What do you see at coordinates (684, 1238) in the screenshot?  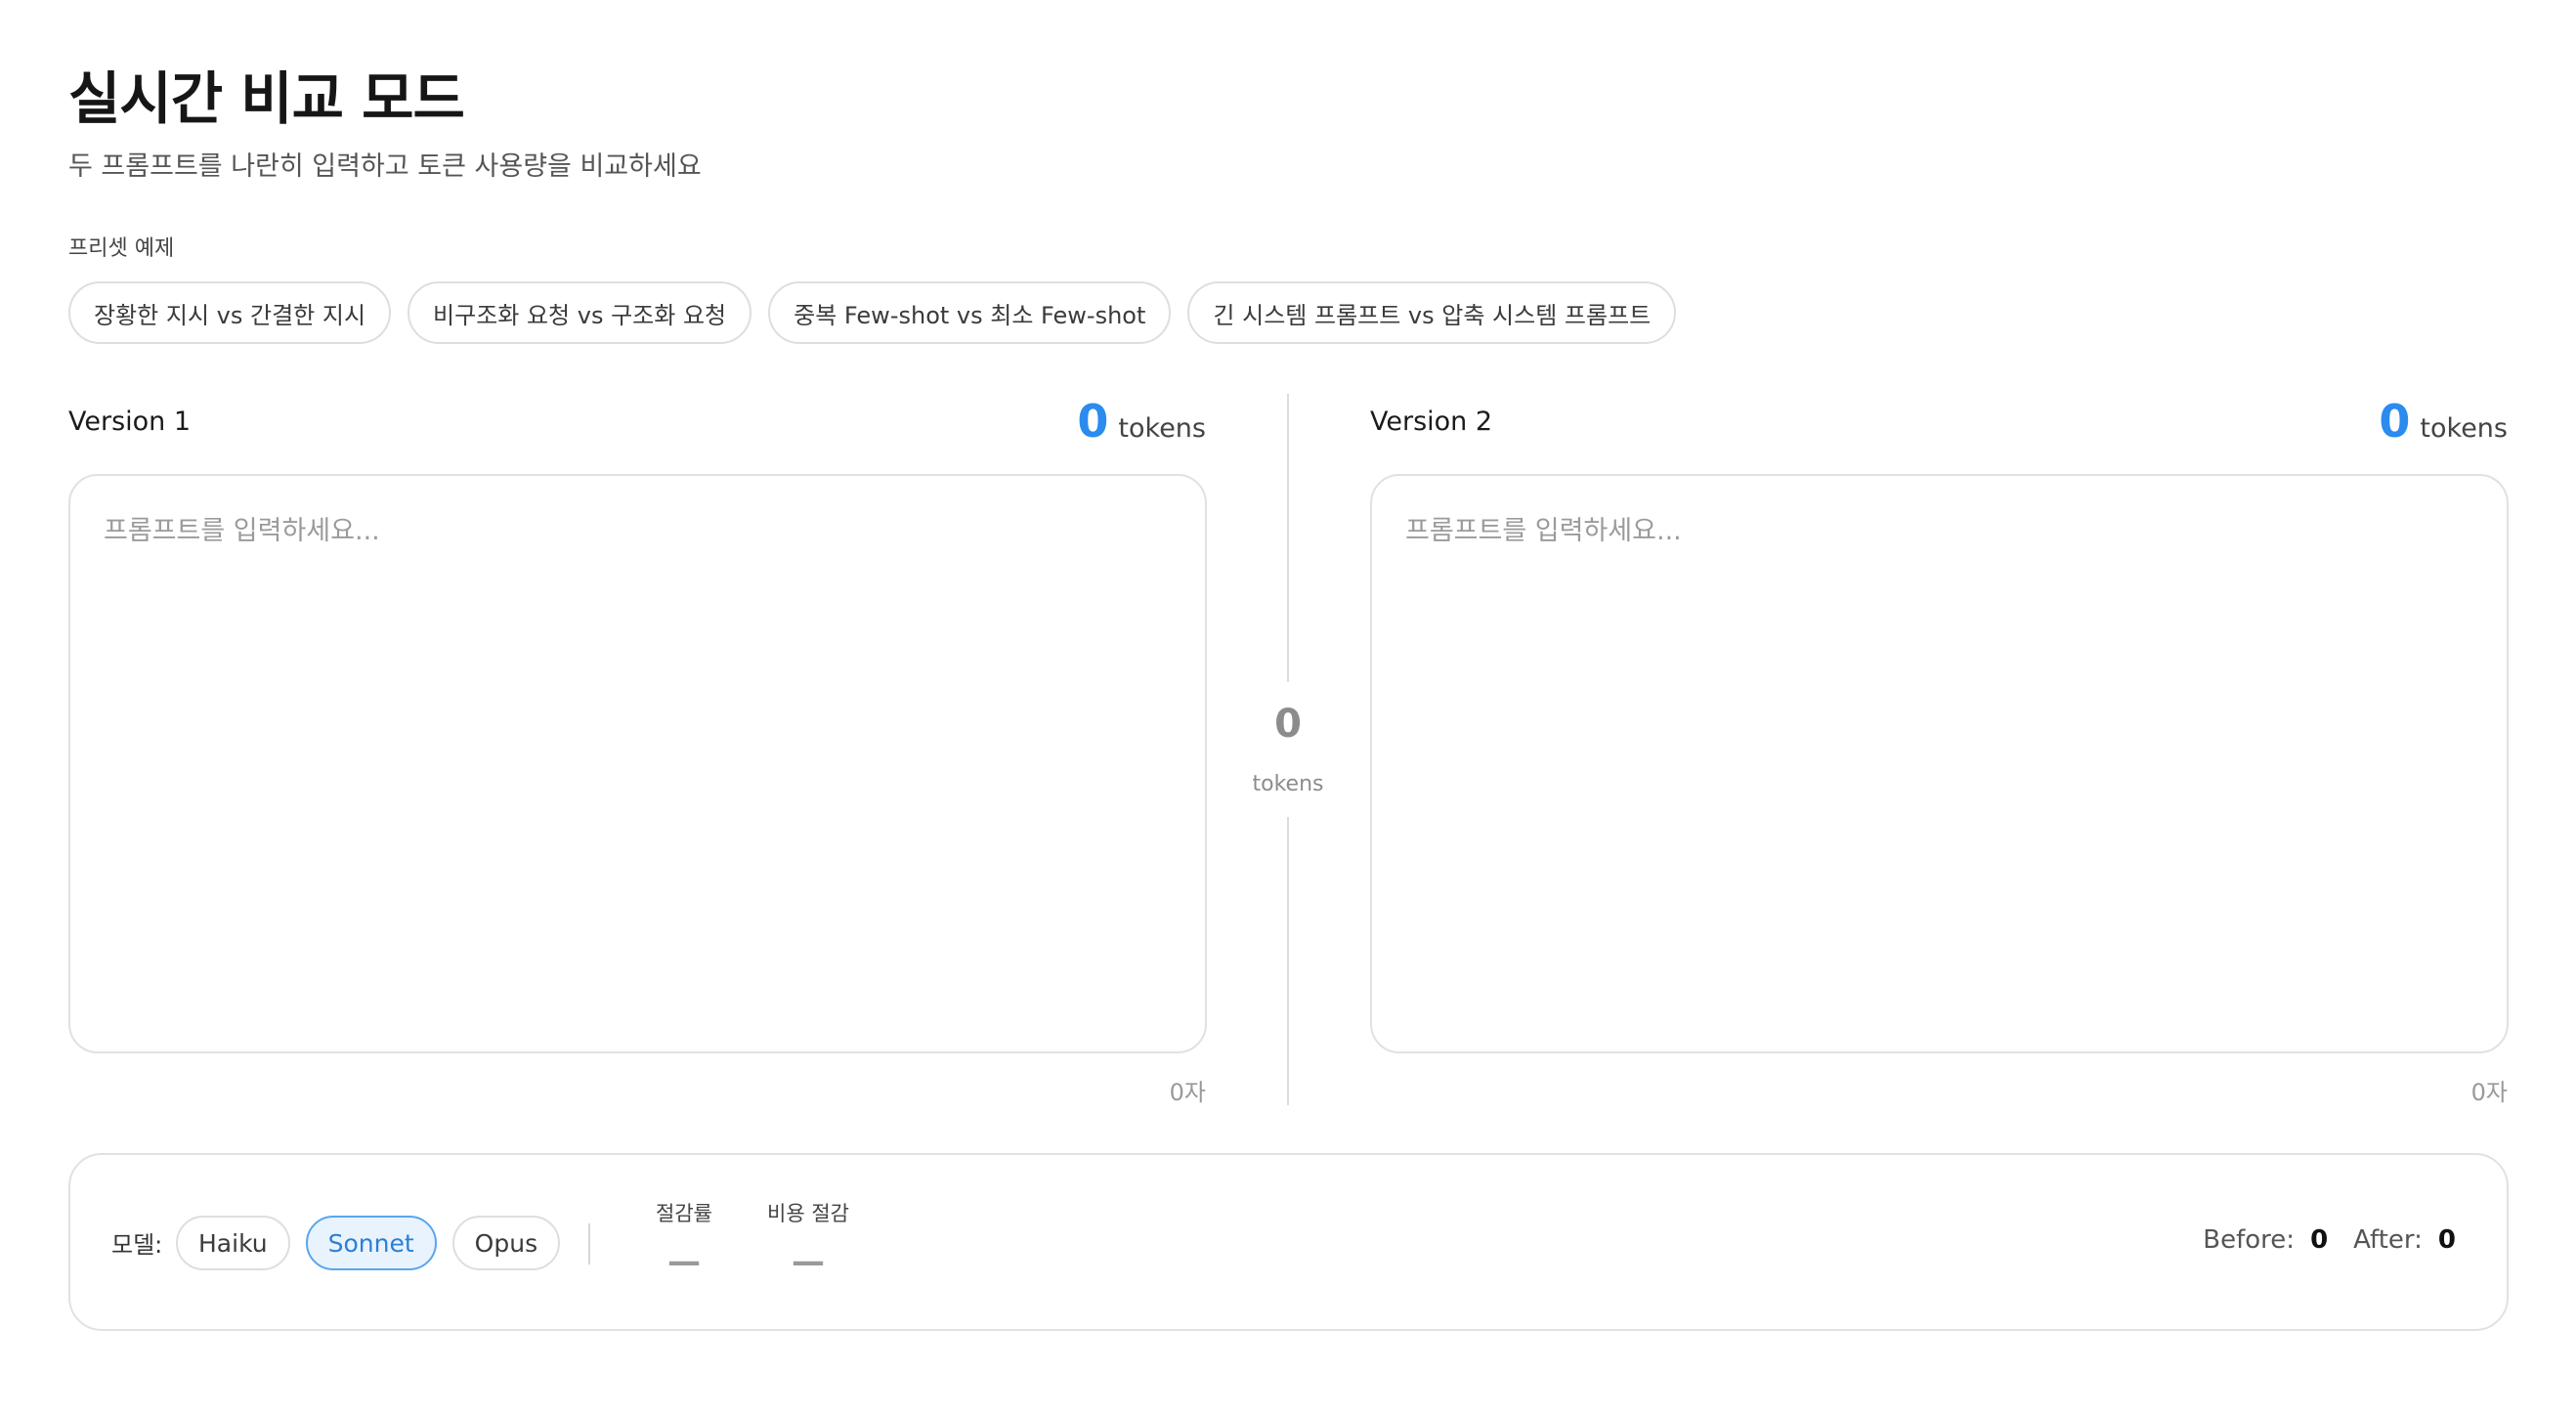 I see `savings-rate-stat: 절감률 —` at bounding box center [684, 1238].